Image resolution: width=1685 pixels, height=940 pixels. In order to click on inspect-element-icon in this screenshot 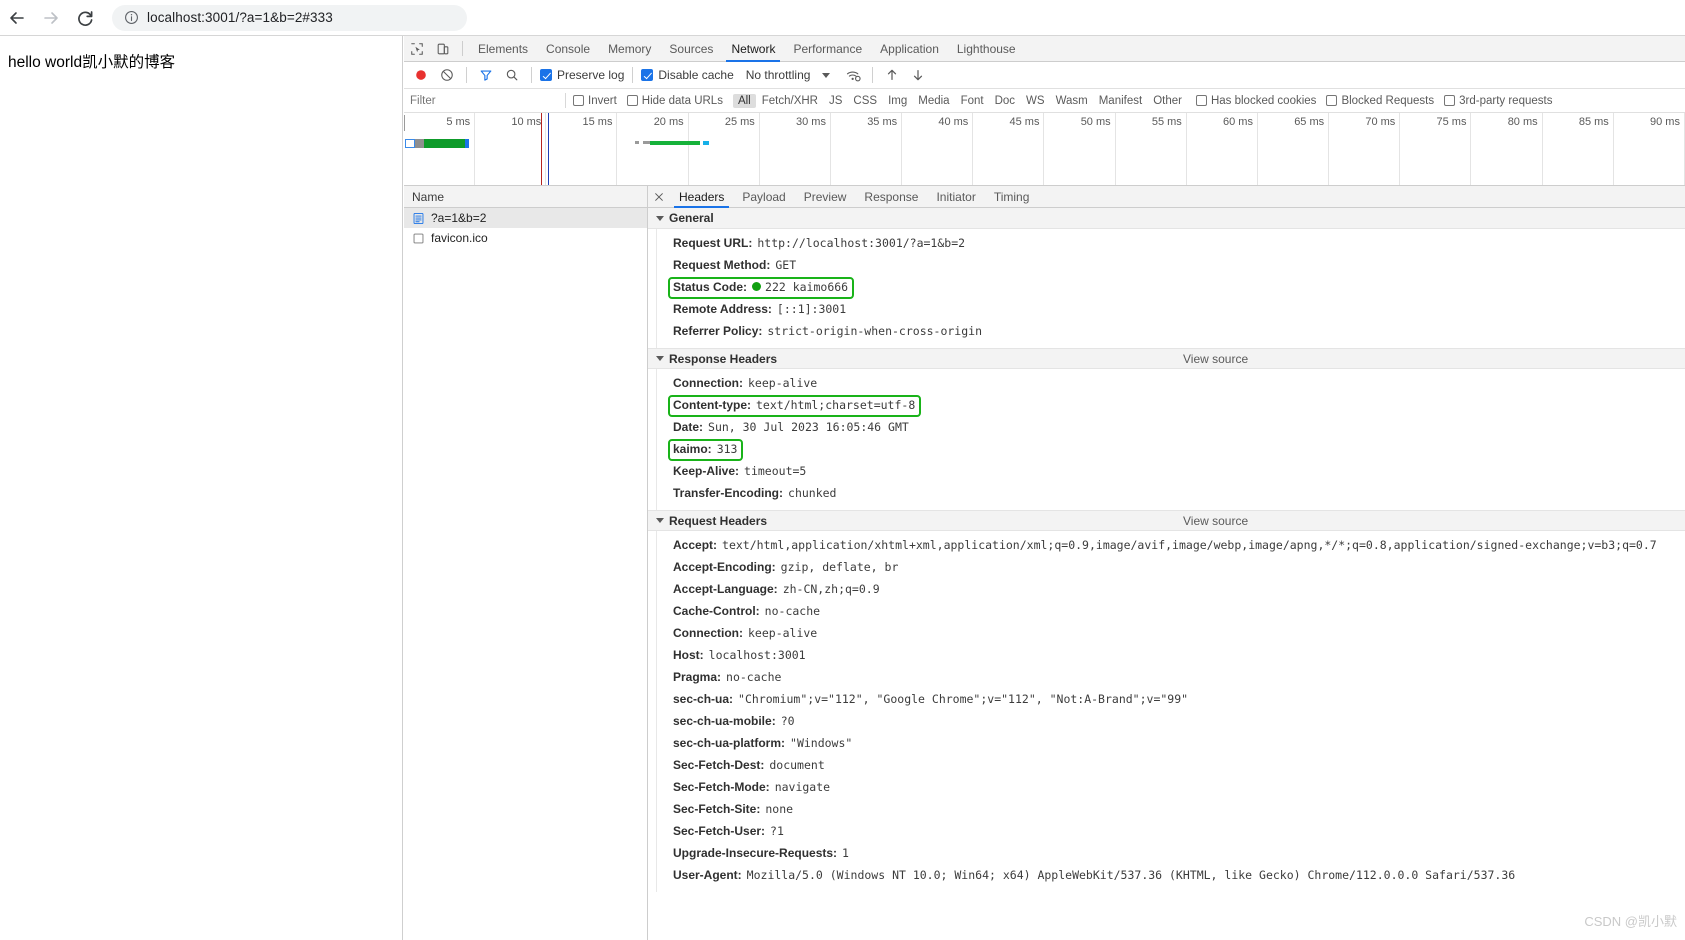, I will do `click(417, 48)`.